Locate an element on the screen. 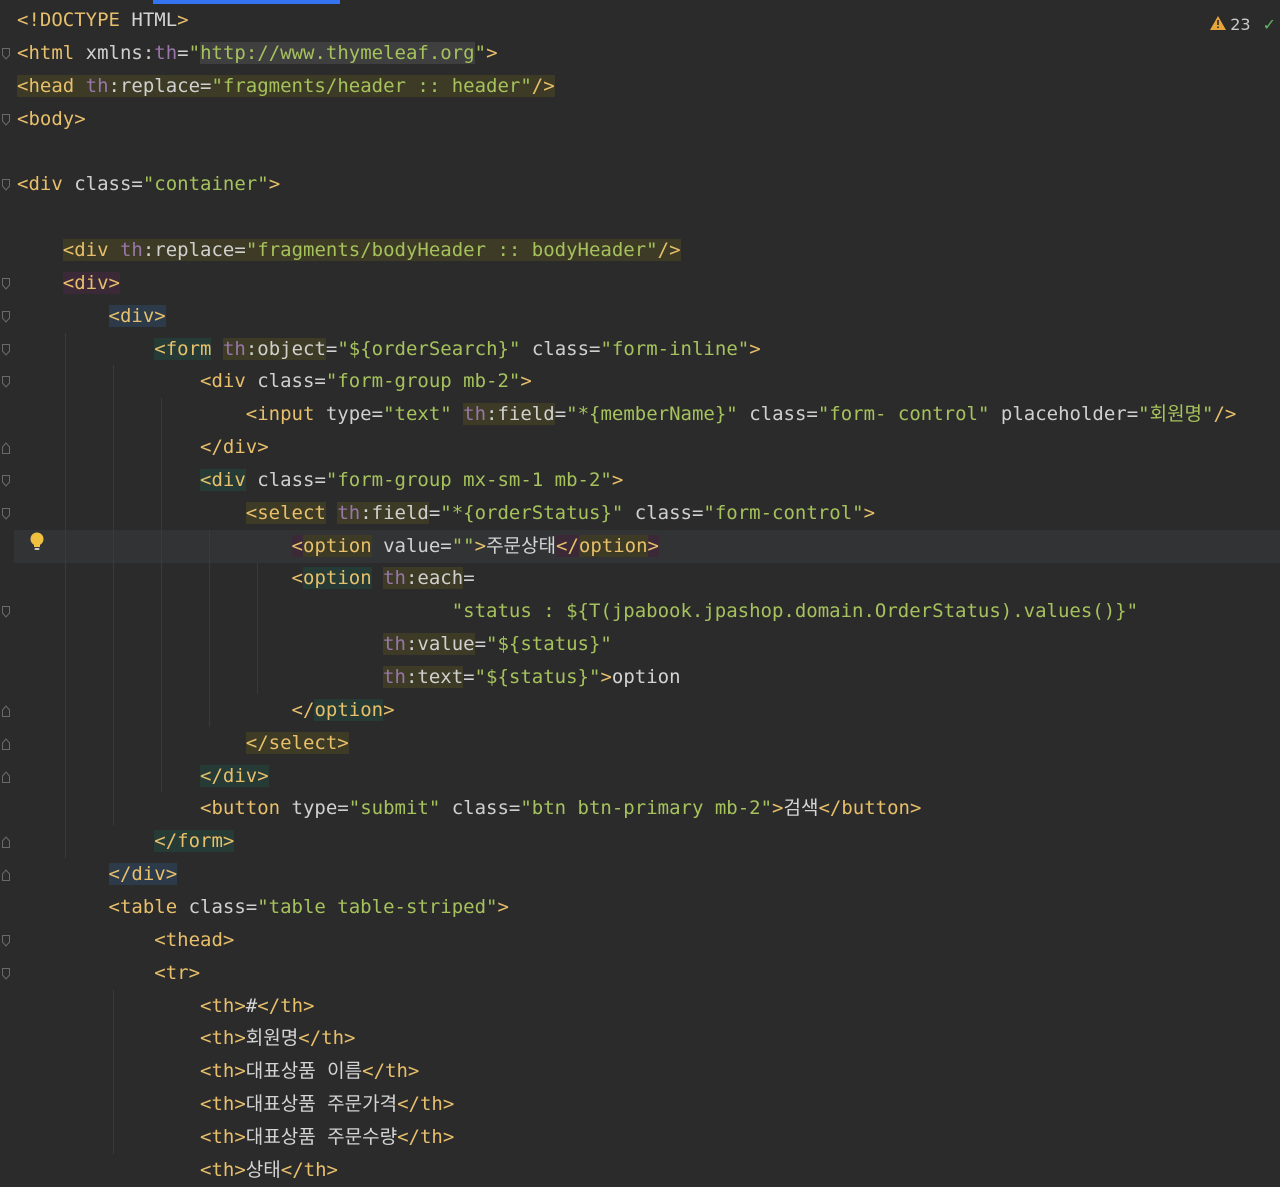 This screenshot has height=1187, width=1280. code-token: :object is located at coordinates (285, 348).